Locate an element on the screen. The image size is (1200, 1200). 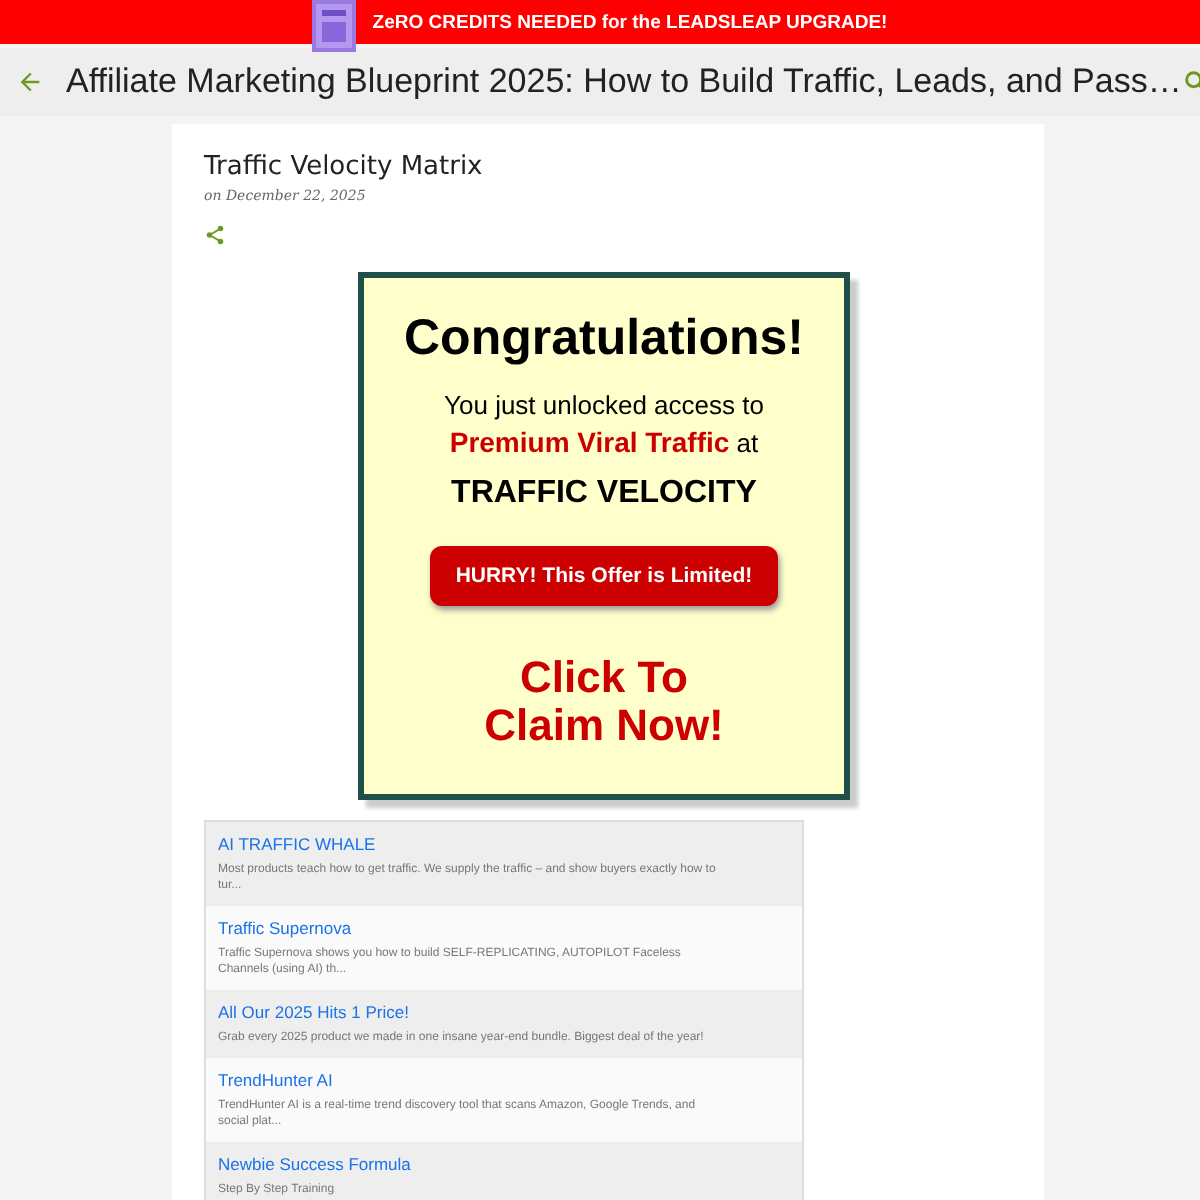
banner-text: ZeRO CREDITS NEEDED for the LEADSLEAP UPGRADE! is located at coordinates (630, 22).